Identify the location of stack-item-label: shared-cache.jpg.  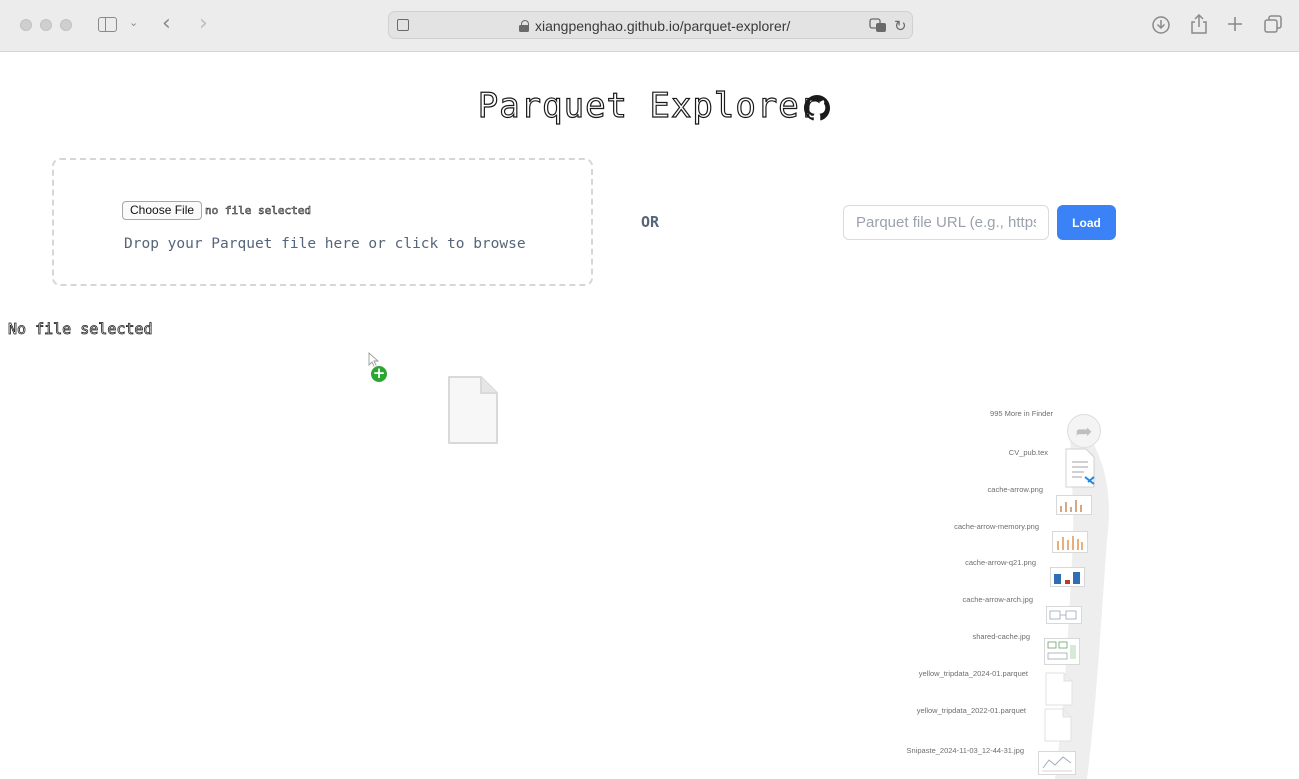
(920, 636).